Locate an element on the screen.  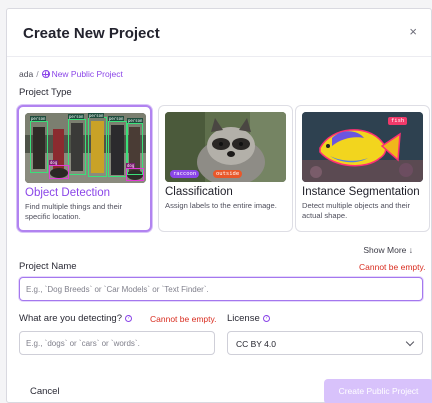
detecting-error: Cannot be empty. is located at coordinates (183, 319).